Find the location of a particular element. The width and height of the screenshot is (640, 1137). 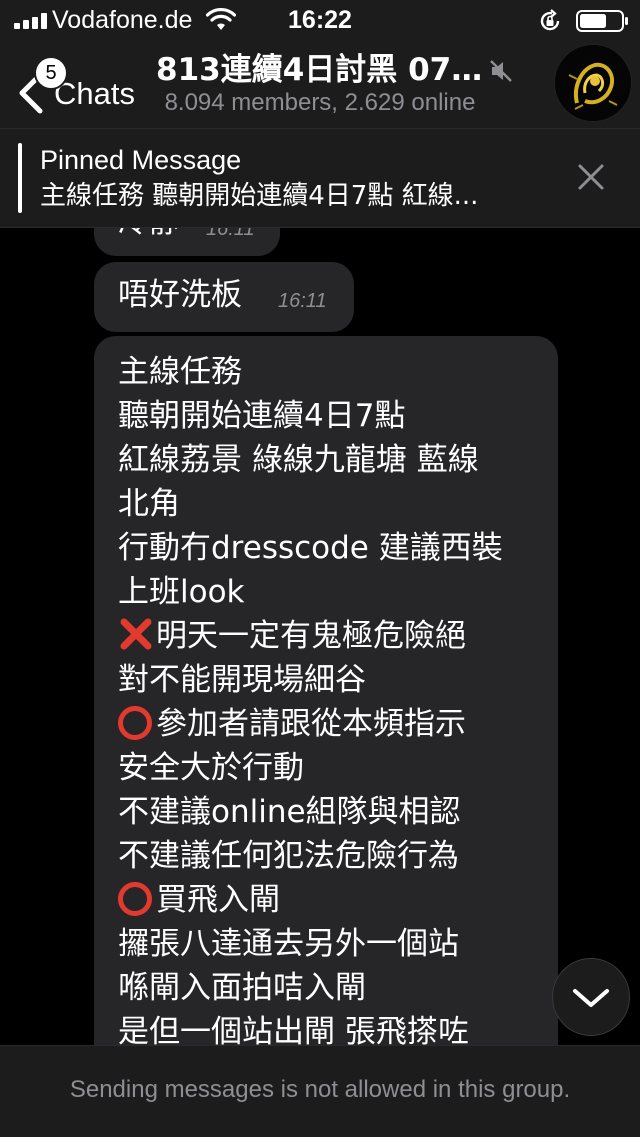

message-line: 對不能開現場細谷 is located at coordinates (242, 680).